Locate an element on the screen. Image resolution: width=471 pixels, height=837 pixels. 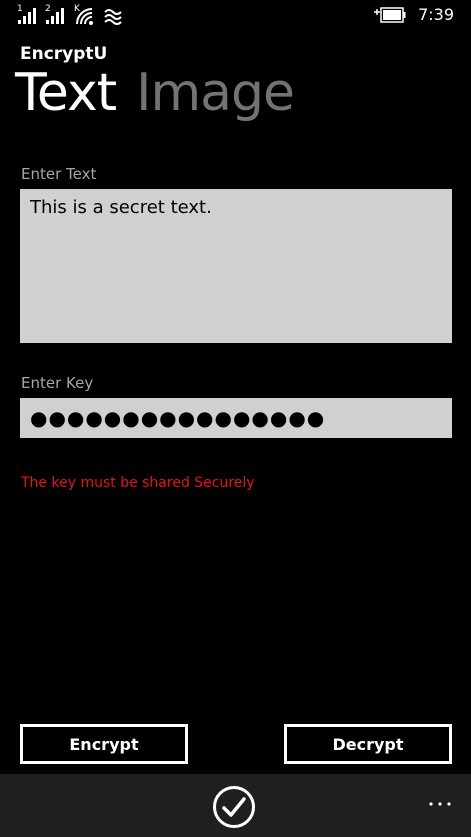
vibrate-icon is located at coordinates (113, 18).